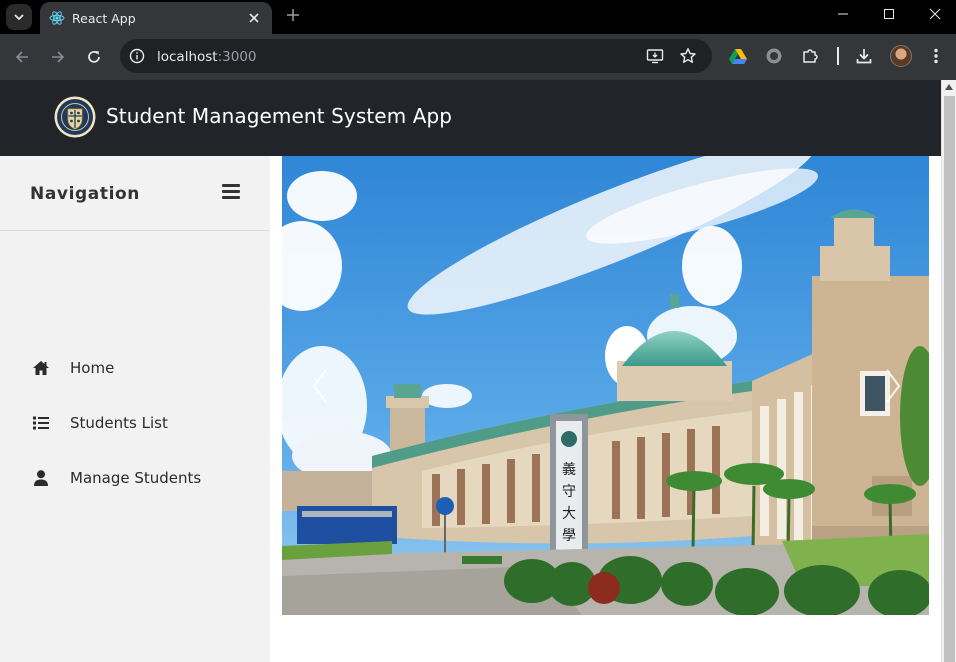  What do you see at coordinates (156, 18) in the screenshot?
I see `browser-tab: React App` at bounding box center [156, 18].